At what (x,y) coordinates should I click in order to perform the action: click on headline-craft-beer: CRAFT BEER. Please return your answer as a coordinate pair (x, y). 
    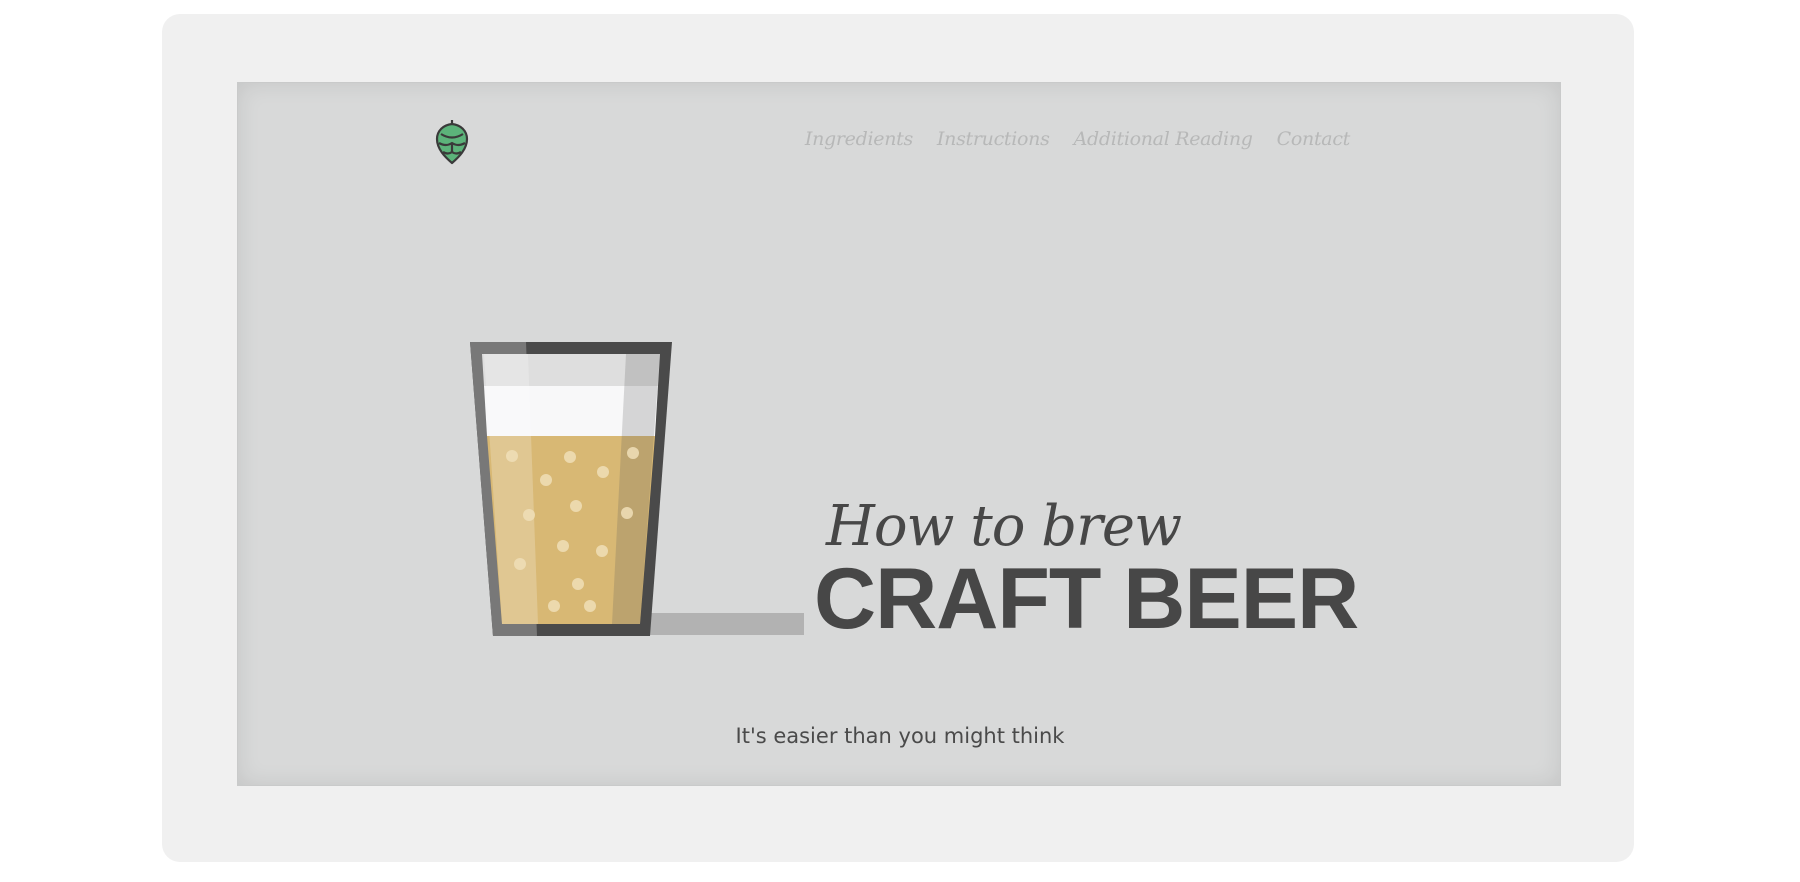
    Looking at the image, I should click on (1086, 599).